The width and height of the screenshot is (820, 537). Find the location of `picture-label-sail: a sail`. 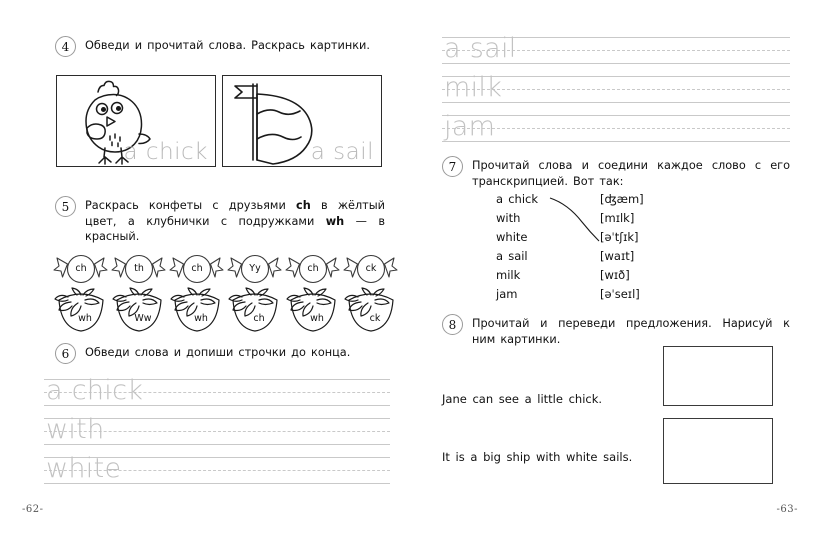

picture-label-sail: a sail is located at coordinates (342, 152).